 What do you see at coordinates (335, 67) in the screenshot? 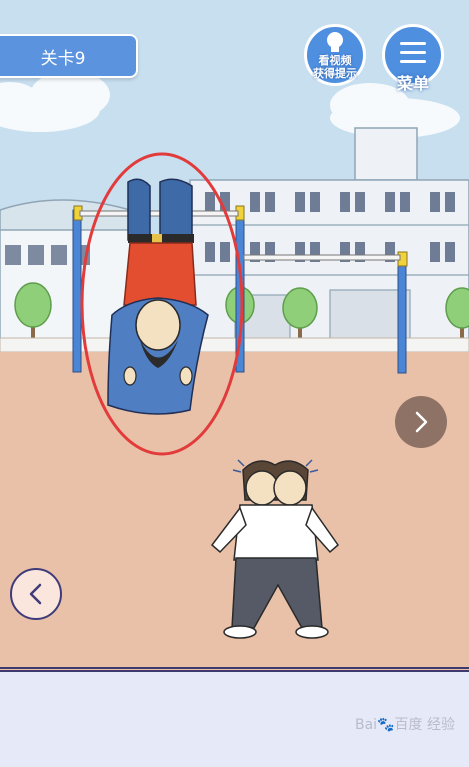
I see `hint-button-label: 看视频 获得提示` at bounding box center [335, 67].